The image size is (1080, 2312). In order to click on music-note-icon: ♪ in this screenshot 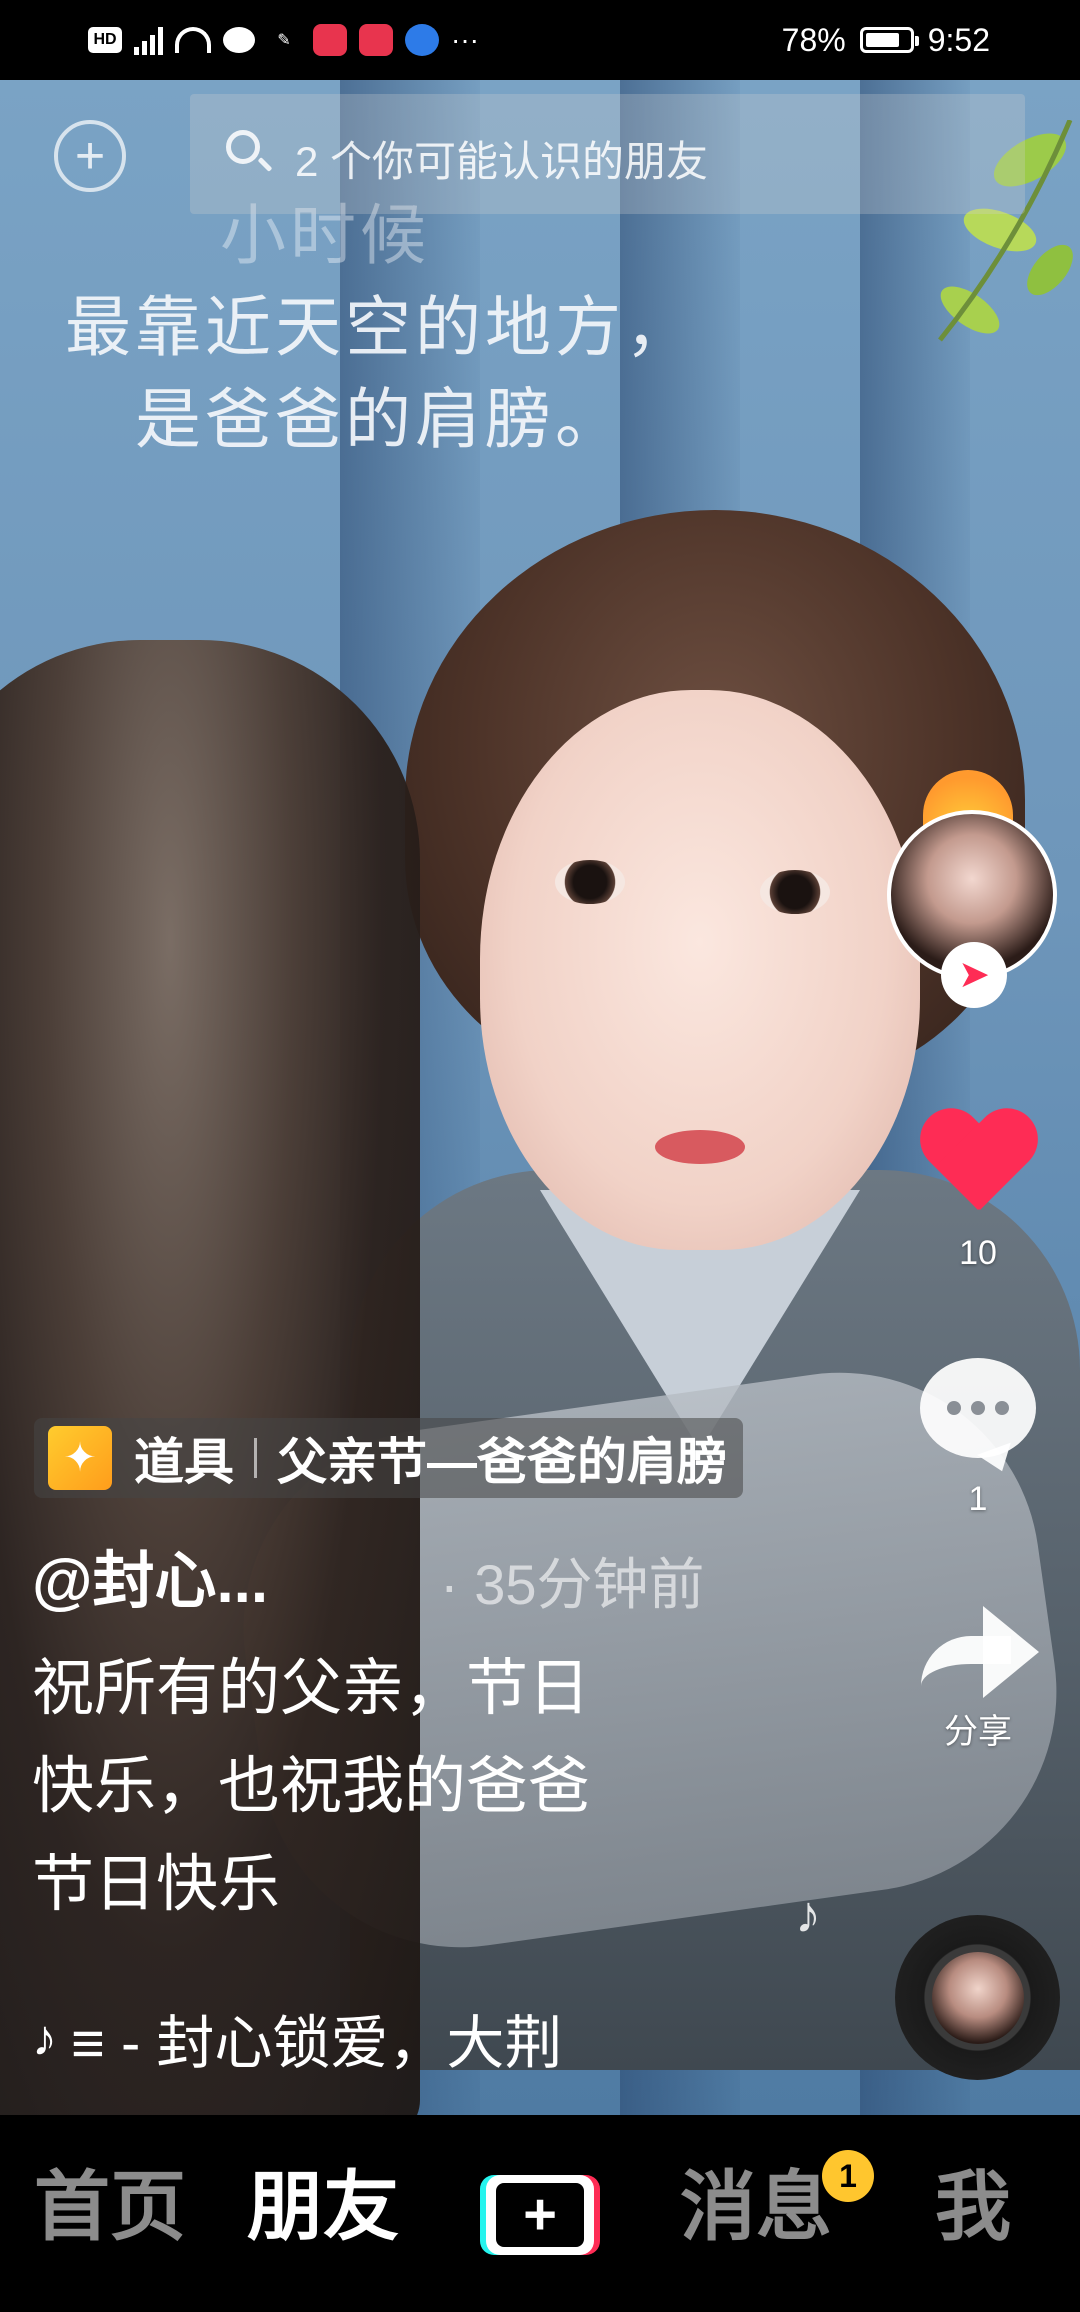, I will do `click(44, 2038)`.